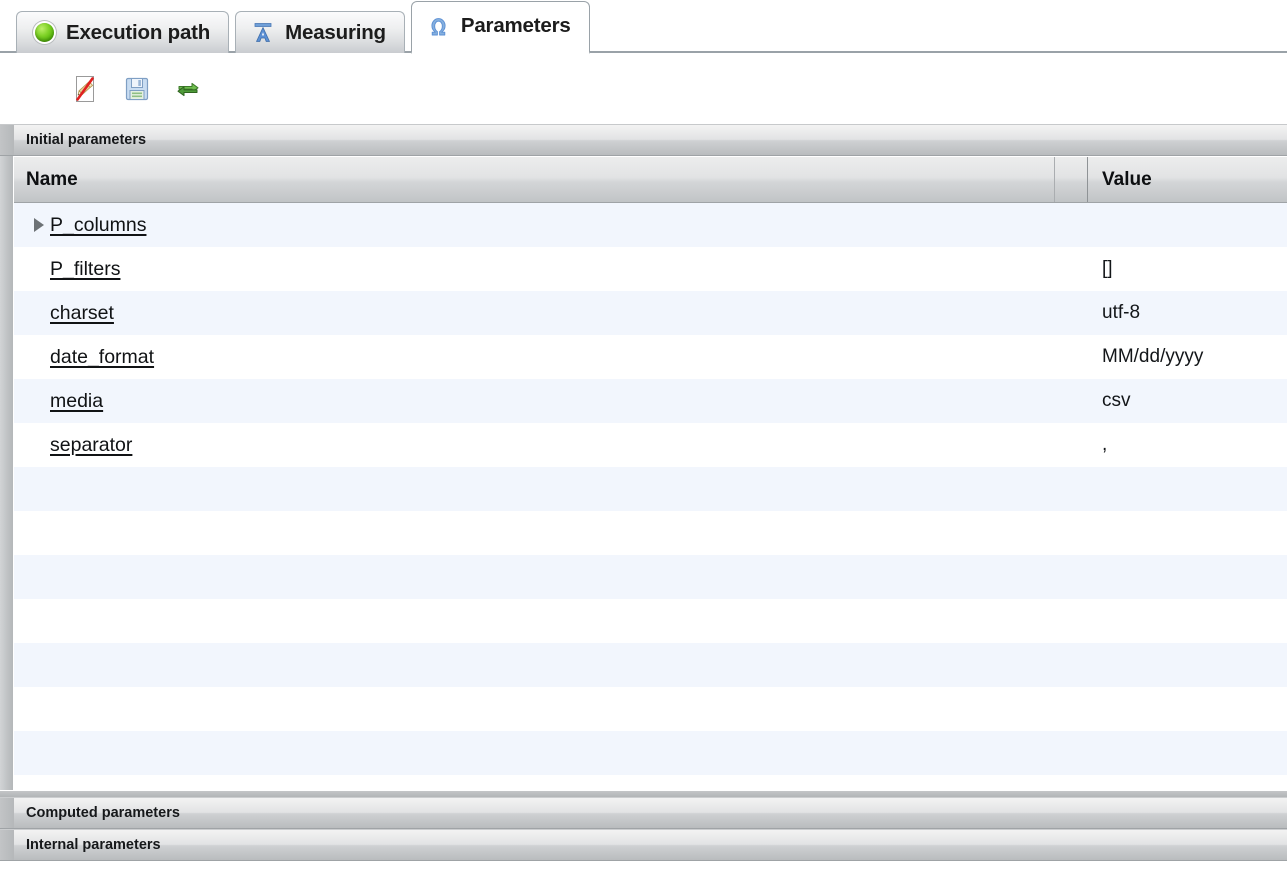  I want to click on tab-list: Execution path Measuring Parameters, so click(306, 27).